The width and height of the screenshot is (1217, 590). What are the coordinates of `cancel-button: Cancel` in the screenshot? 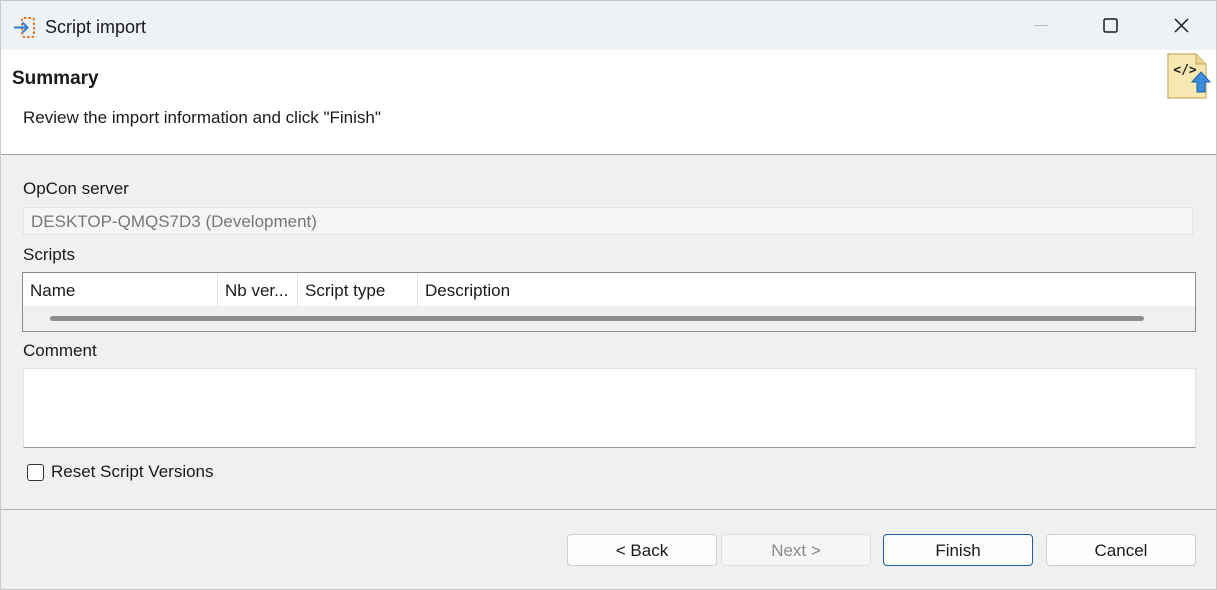 It's located at (1121, 550).